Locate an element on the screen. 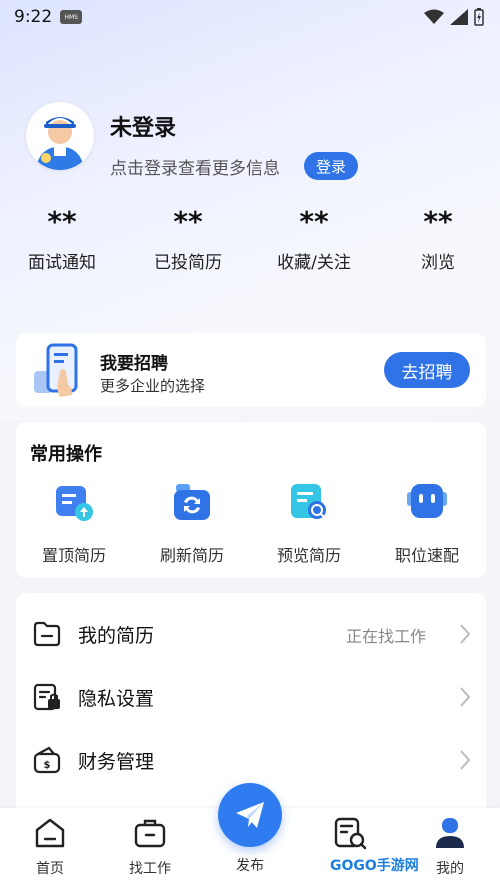 The image size is (500, 888). folder-icon is located at coordinates (47, 634).